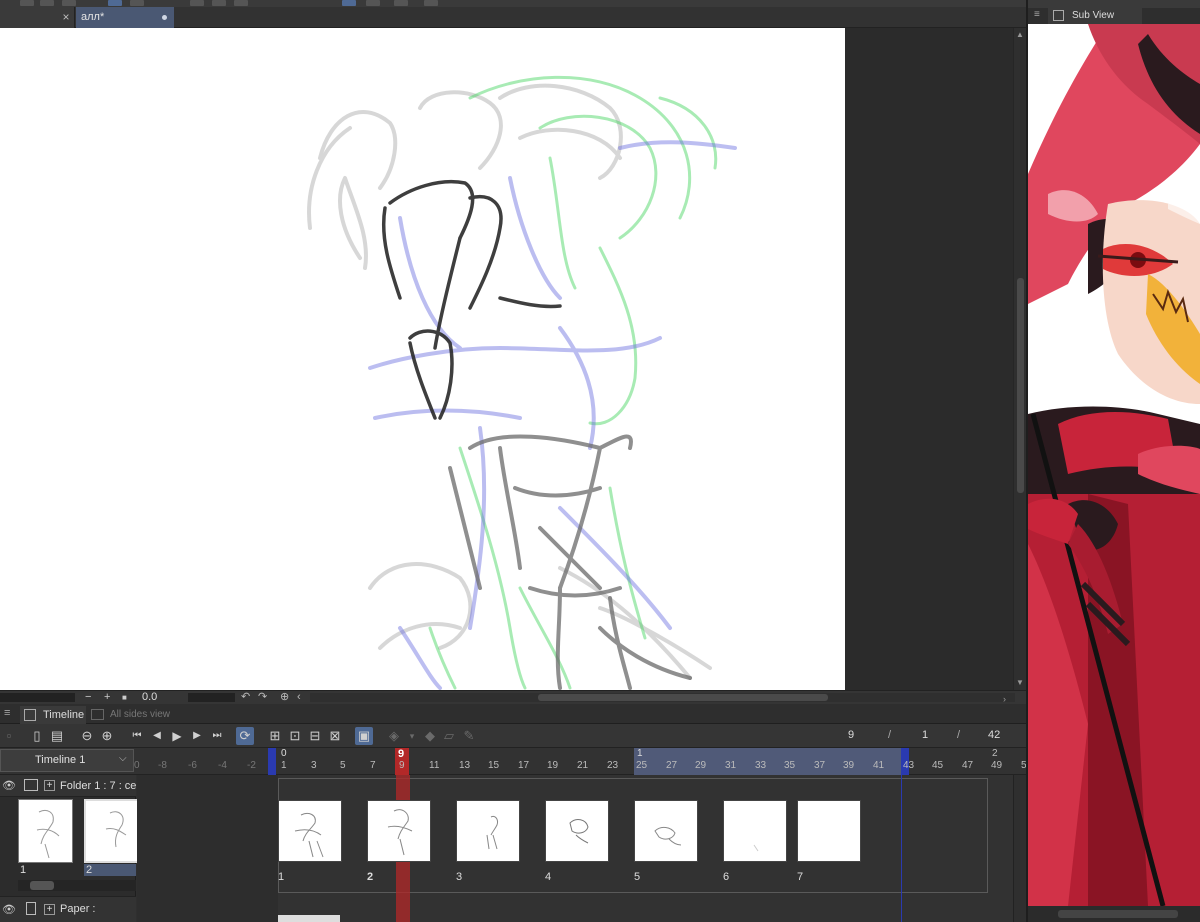 The image size is (1200, 922). Describe the element at coordinates (37, 697) in the screenshot. I see `zoom-slider` at that location.